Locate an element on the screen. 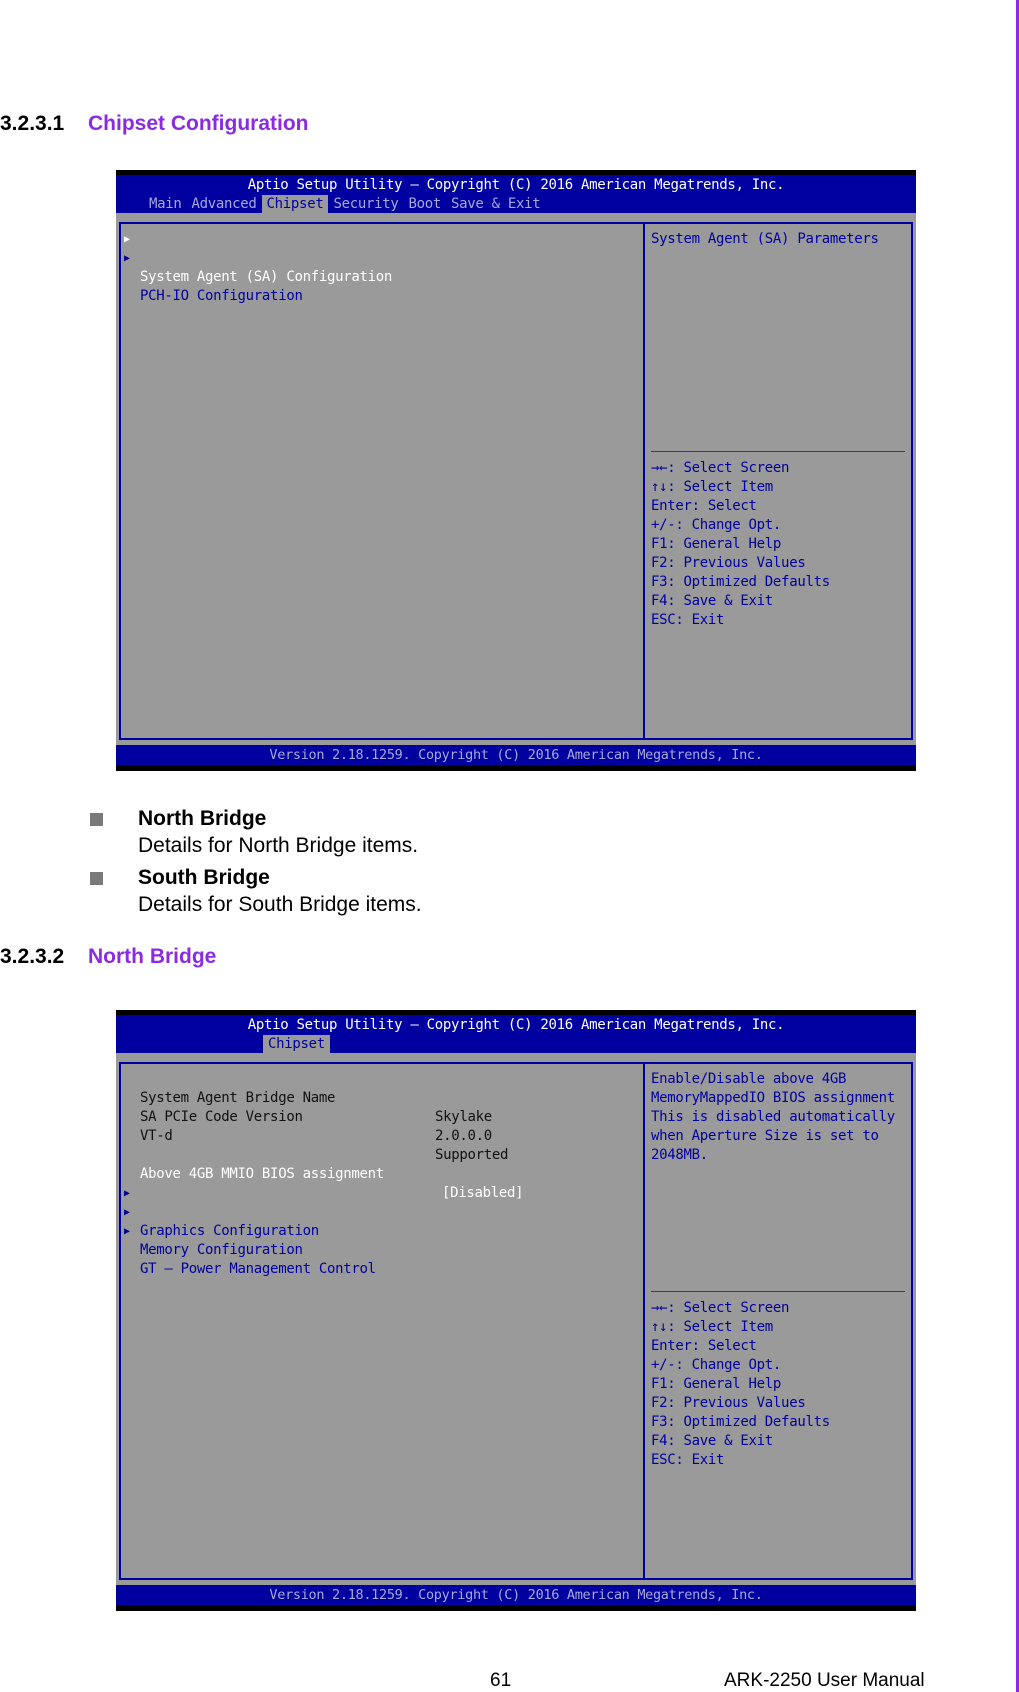  info-row-sa-pcie-code-version: SA PCIe Code Version 2.0.0.0 is located at coordinates (316, 1126).